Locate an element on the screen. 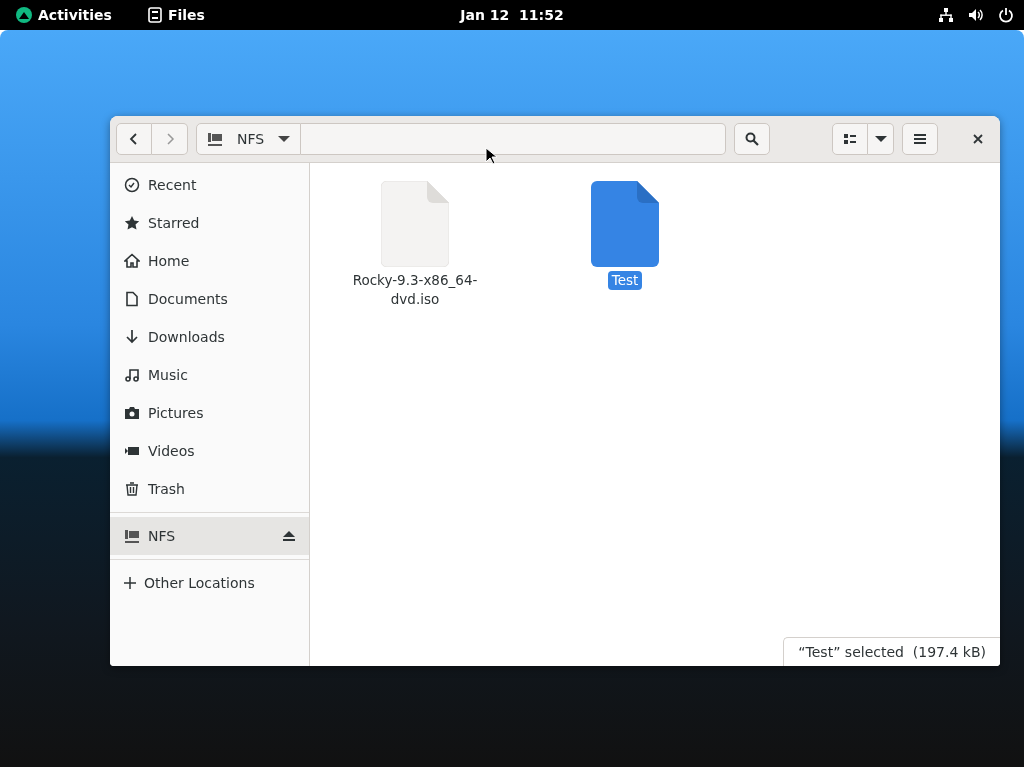 The width and height of the screenshot is (1024, 767). list-view-icon is located at coordinates (850, 139).